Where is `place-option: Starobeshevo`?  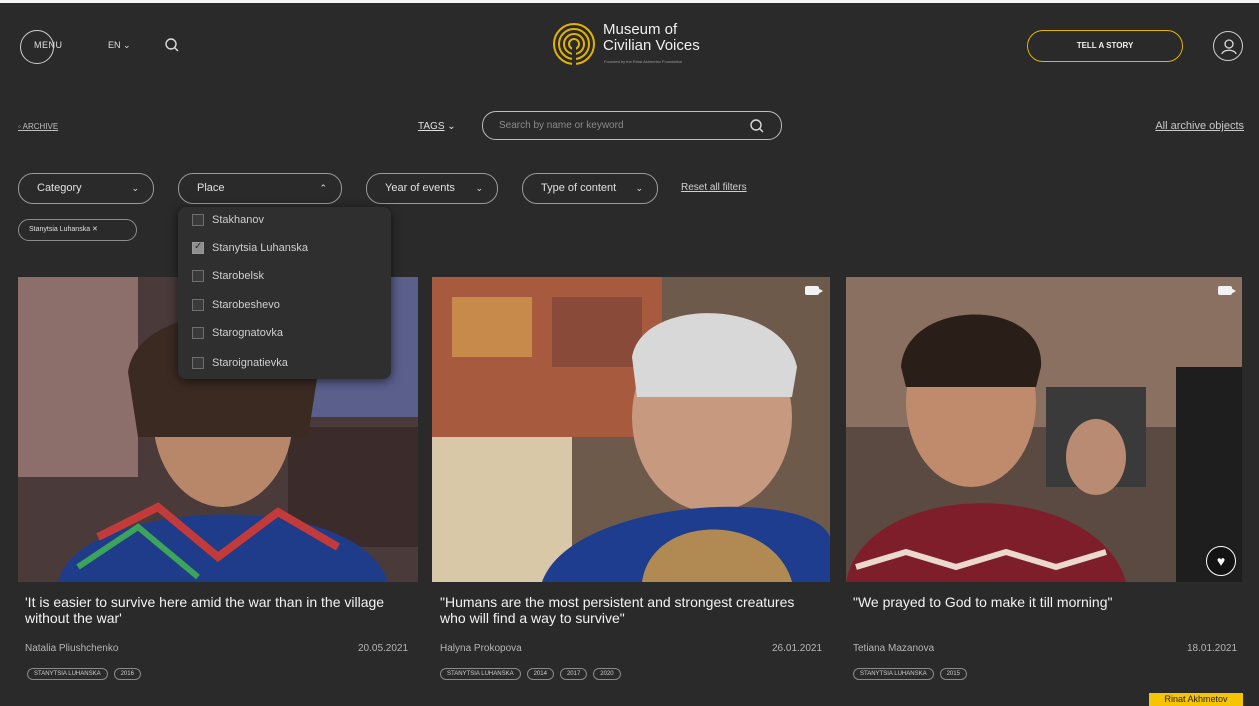
place-option: Starobeshevo is located at coordinates (236, 305).